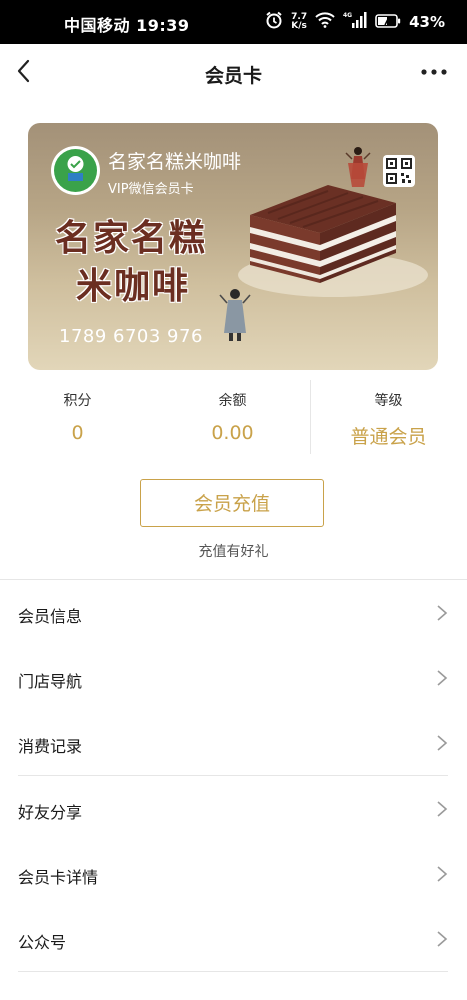 The image size is (467, 1000). I want to click on menu-item-label: 公众号, so click(42, 942).